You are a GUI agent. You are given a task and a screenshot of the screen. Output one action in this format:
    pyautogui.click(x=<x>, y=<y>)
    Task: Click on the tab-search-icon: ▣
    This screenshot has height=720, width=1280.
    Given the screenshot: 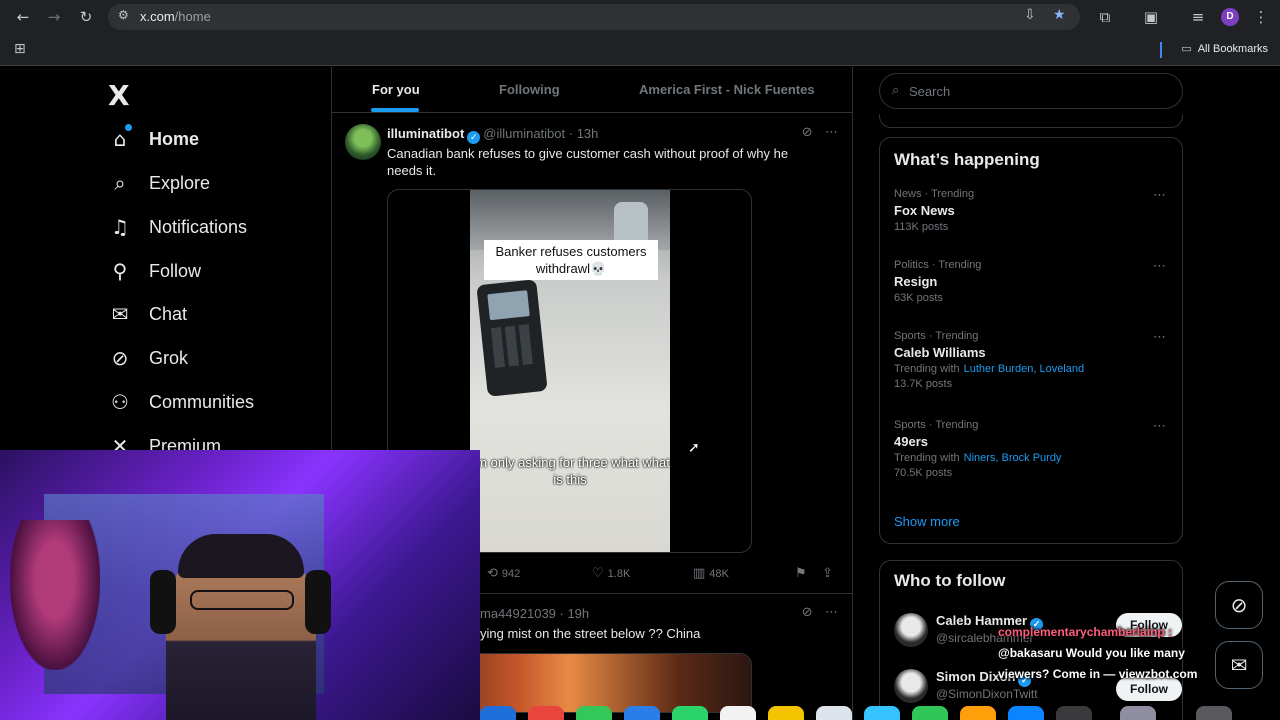 What is the action you would take?
    pyautogui.click(x=1151, y=17)
    